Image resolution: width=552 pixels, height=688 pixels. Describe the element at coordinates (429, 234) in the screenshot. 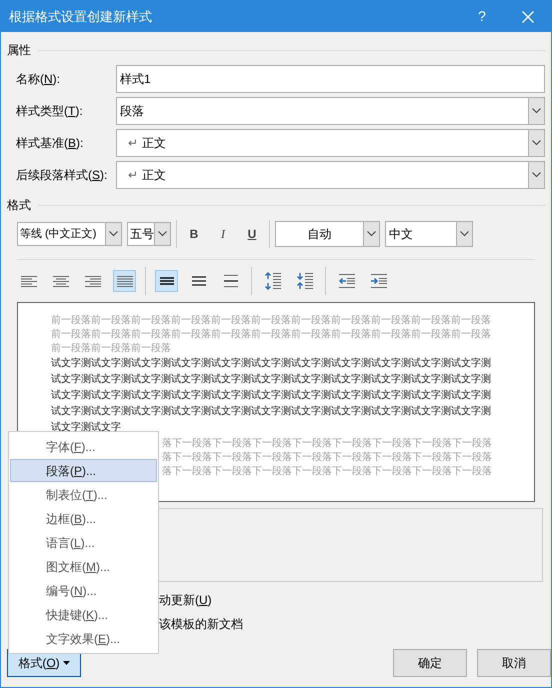

I see `language-dropdown: 中文` at that location.